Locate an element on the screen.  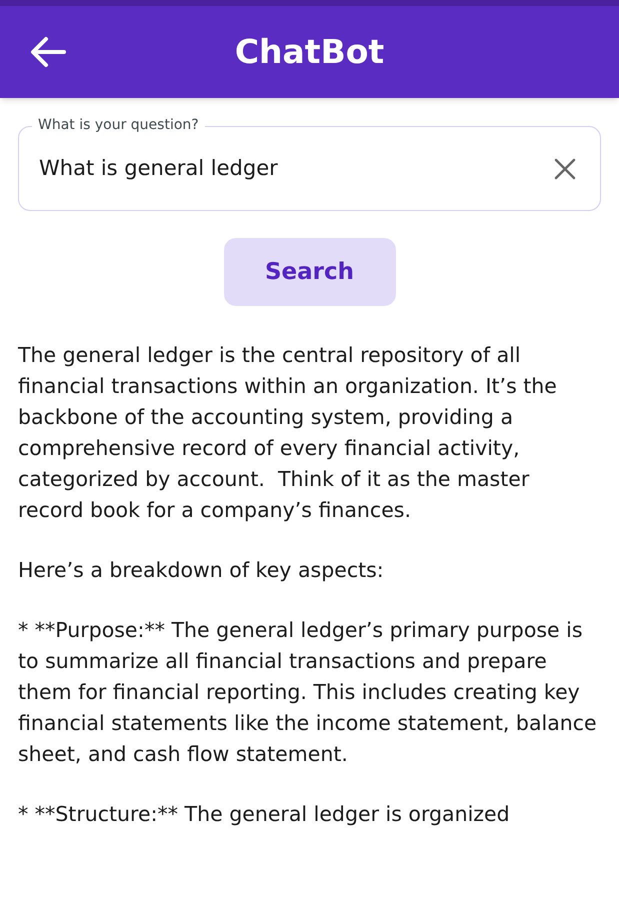
clear-icon is located at coordinates (565, 169).